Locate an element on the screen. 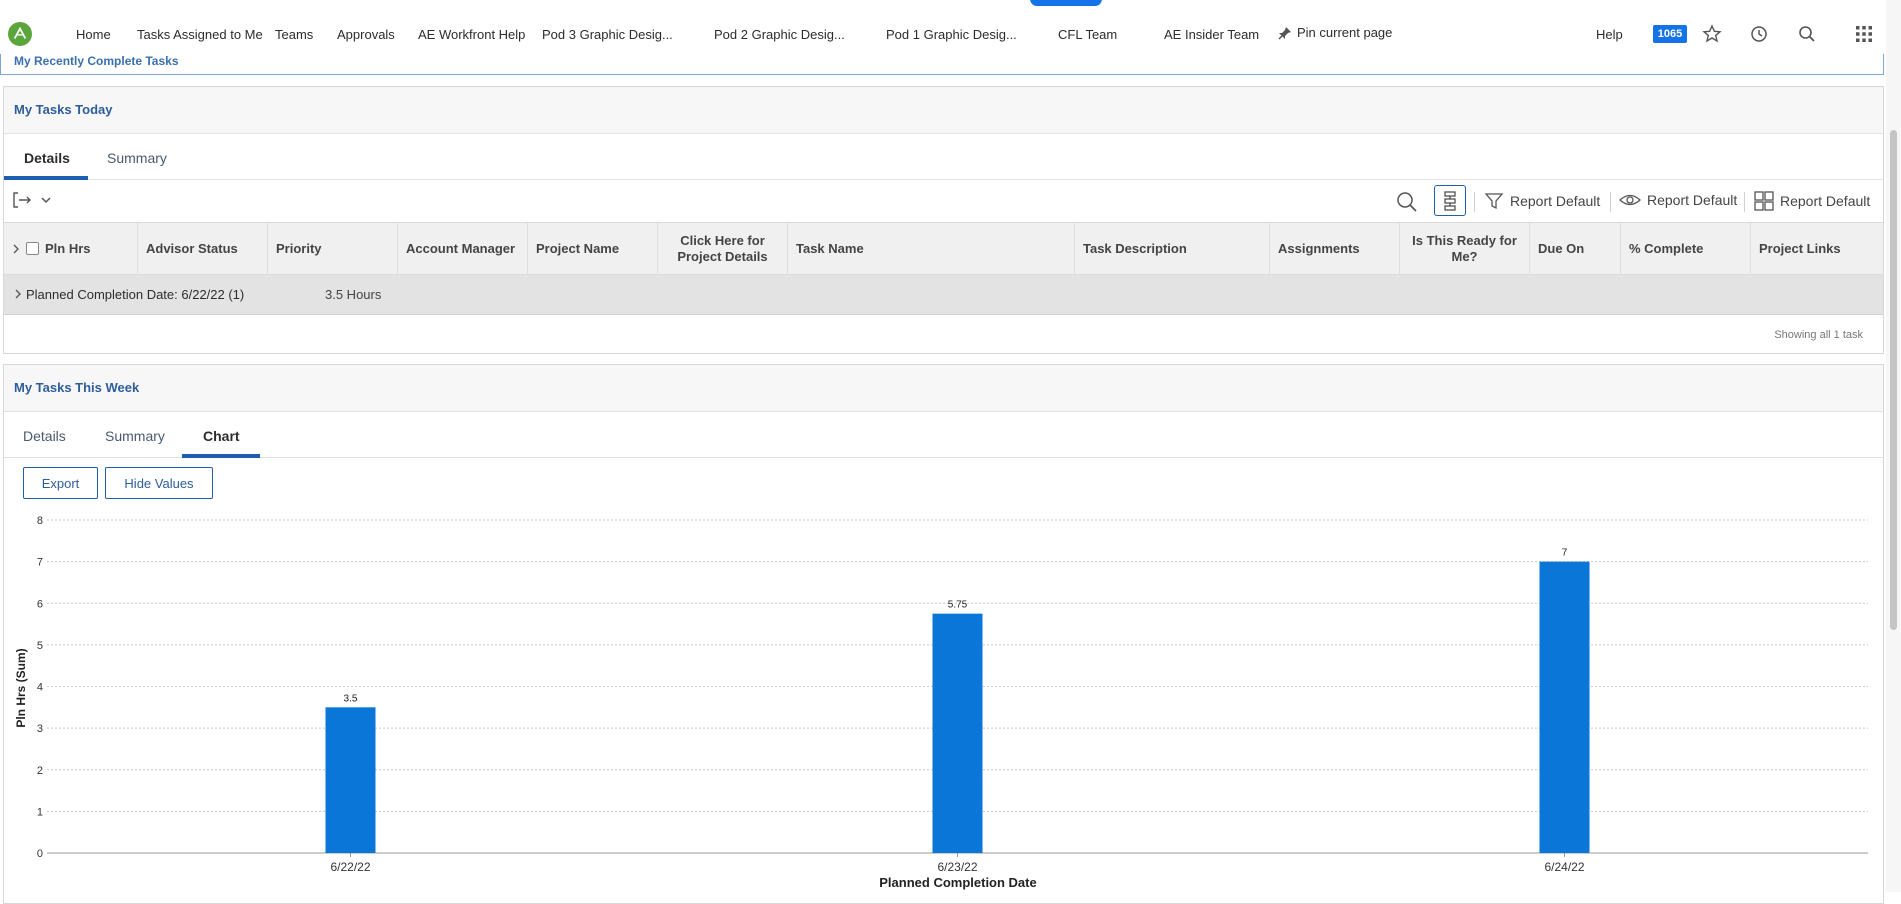 The width and height of the screenshot is (1901, 904). notifications-badge: 1065 is located at coordinates (1670, 34).